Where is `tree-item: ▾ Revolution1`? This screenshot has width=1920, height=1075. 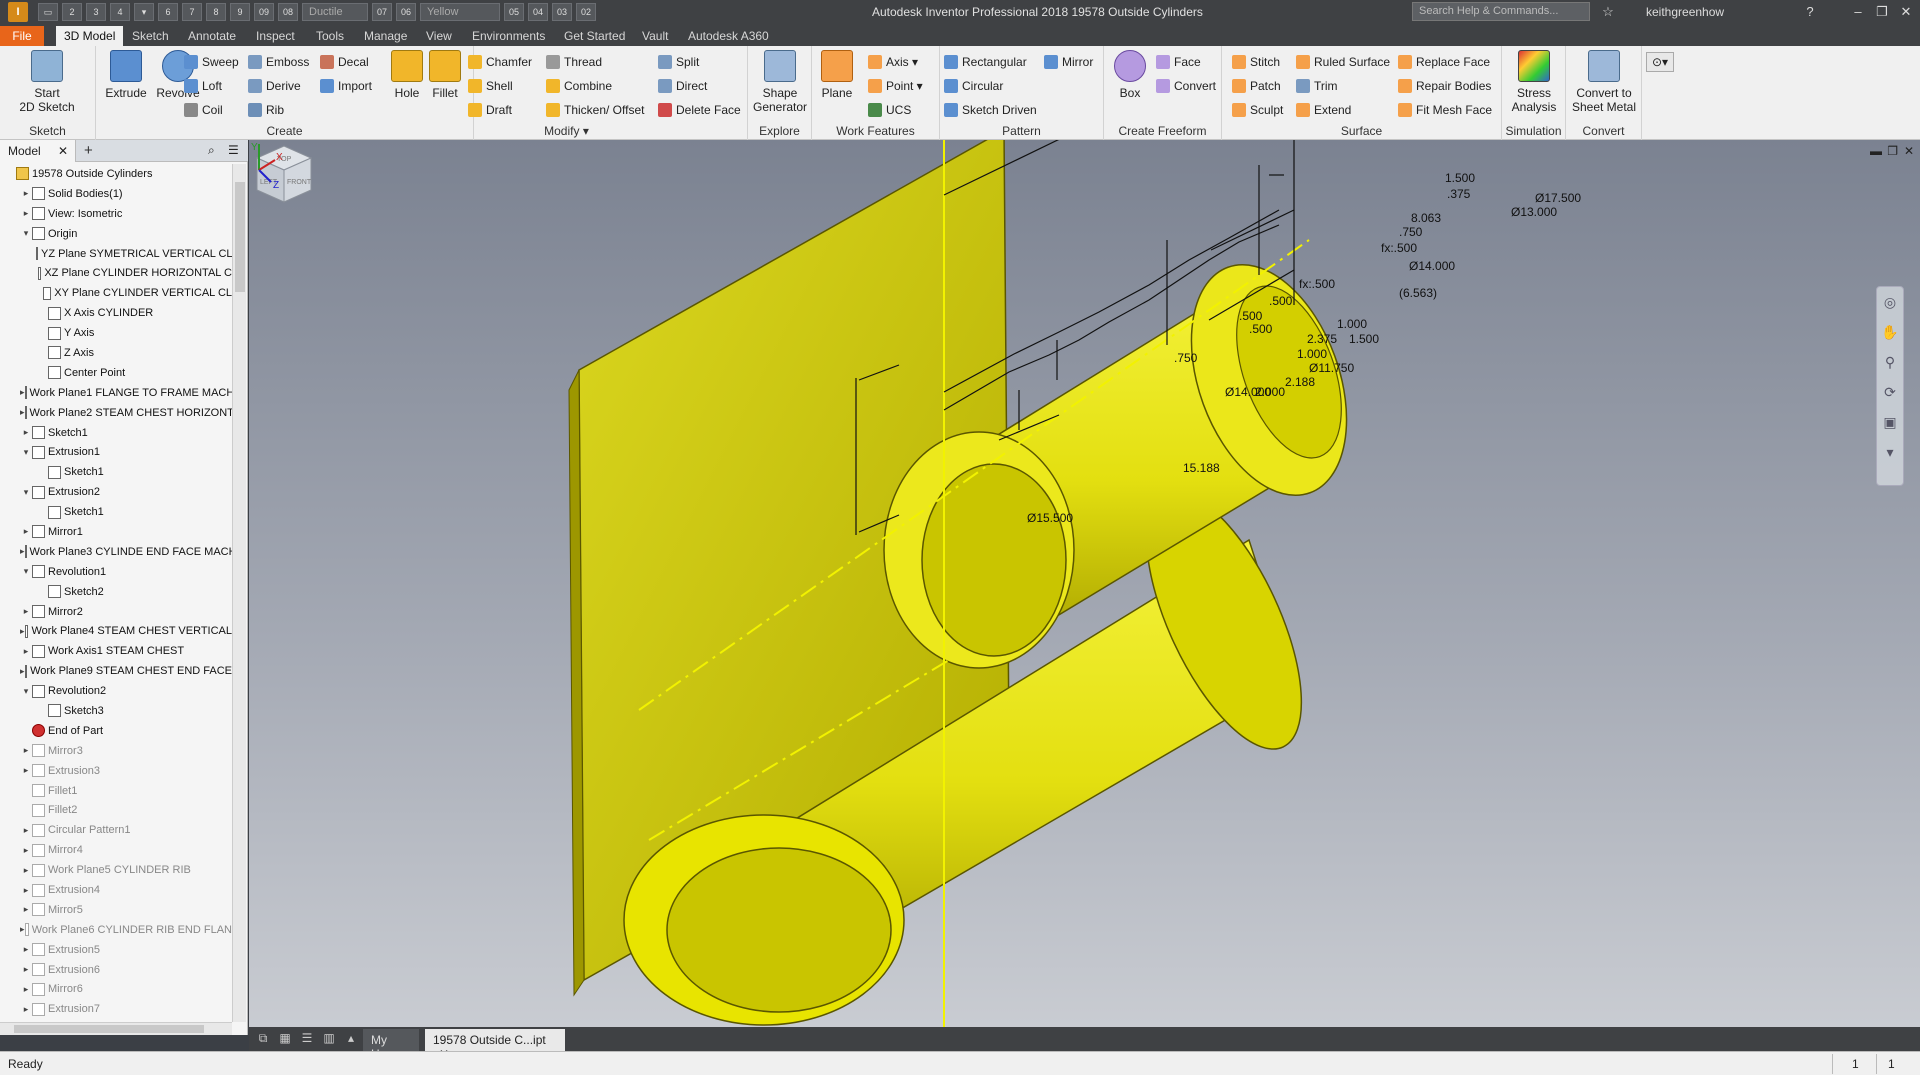 tree-item: ▾ Revolution1 is located at coordinates (116, 572).